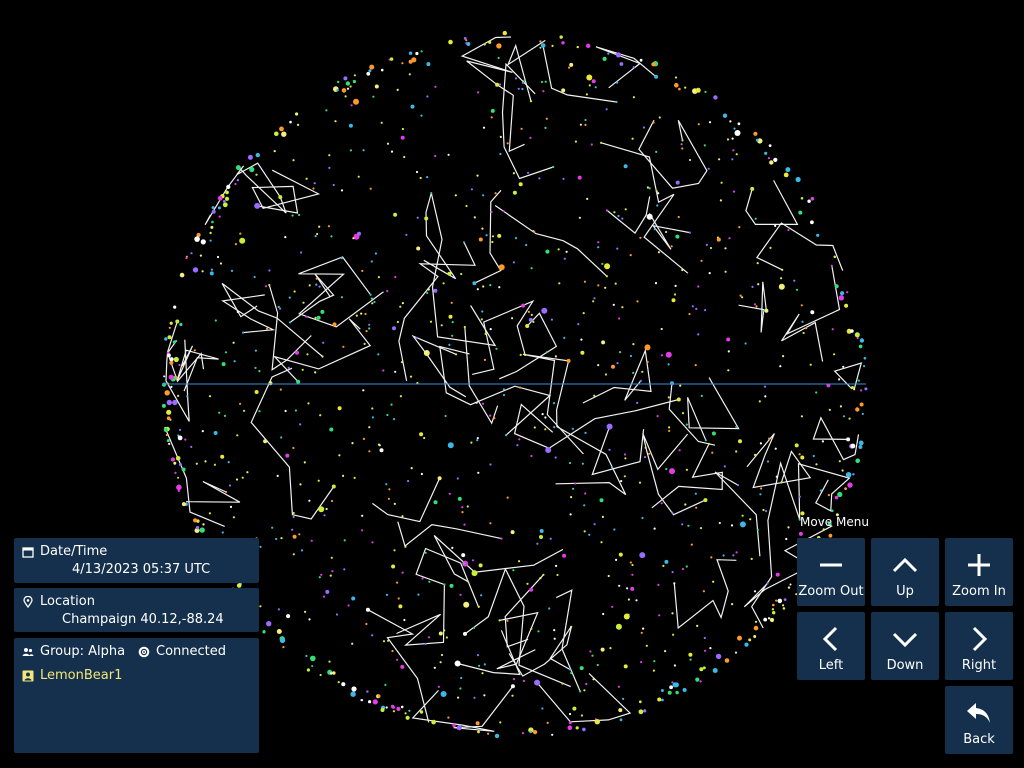  I want to click on datetime-panel: Date/Time 4/13/2023 05:37 UTC, so click(136, 560).